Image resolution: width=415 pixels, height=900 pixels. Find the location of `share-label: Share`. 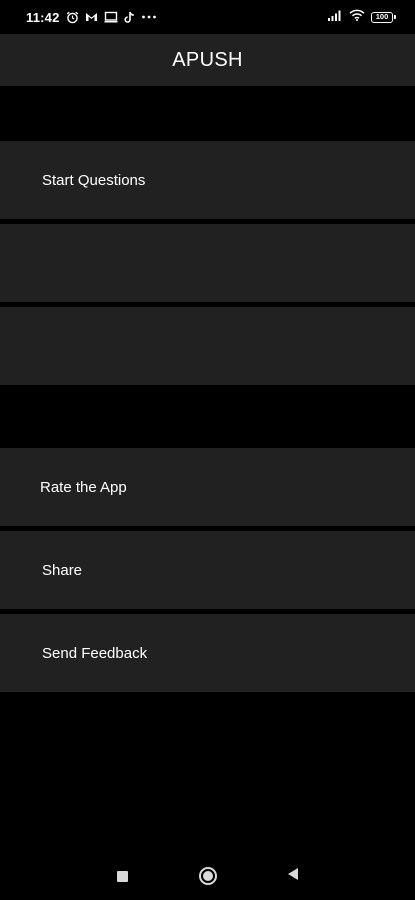

share-label: Share is located at coordinates (62, 570).